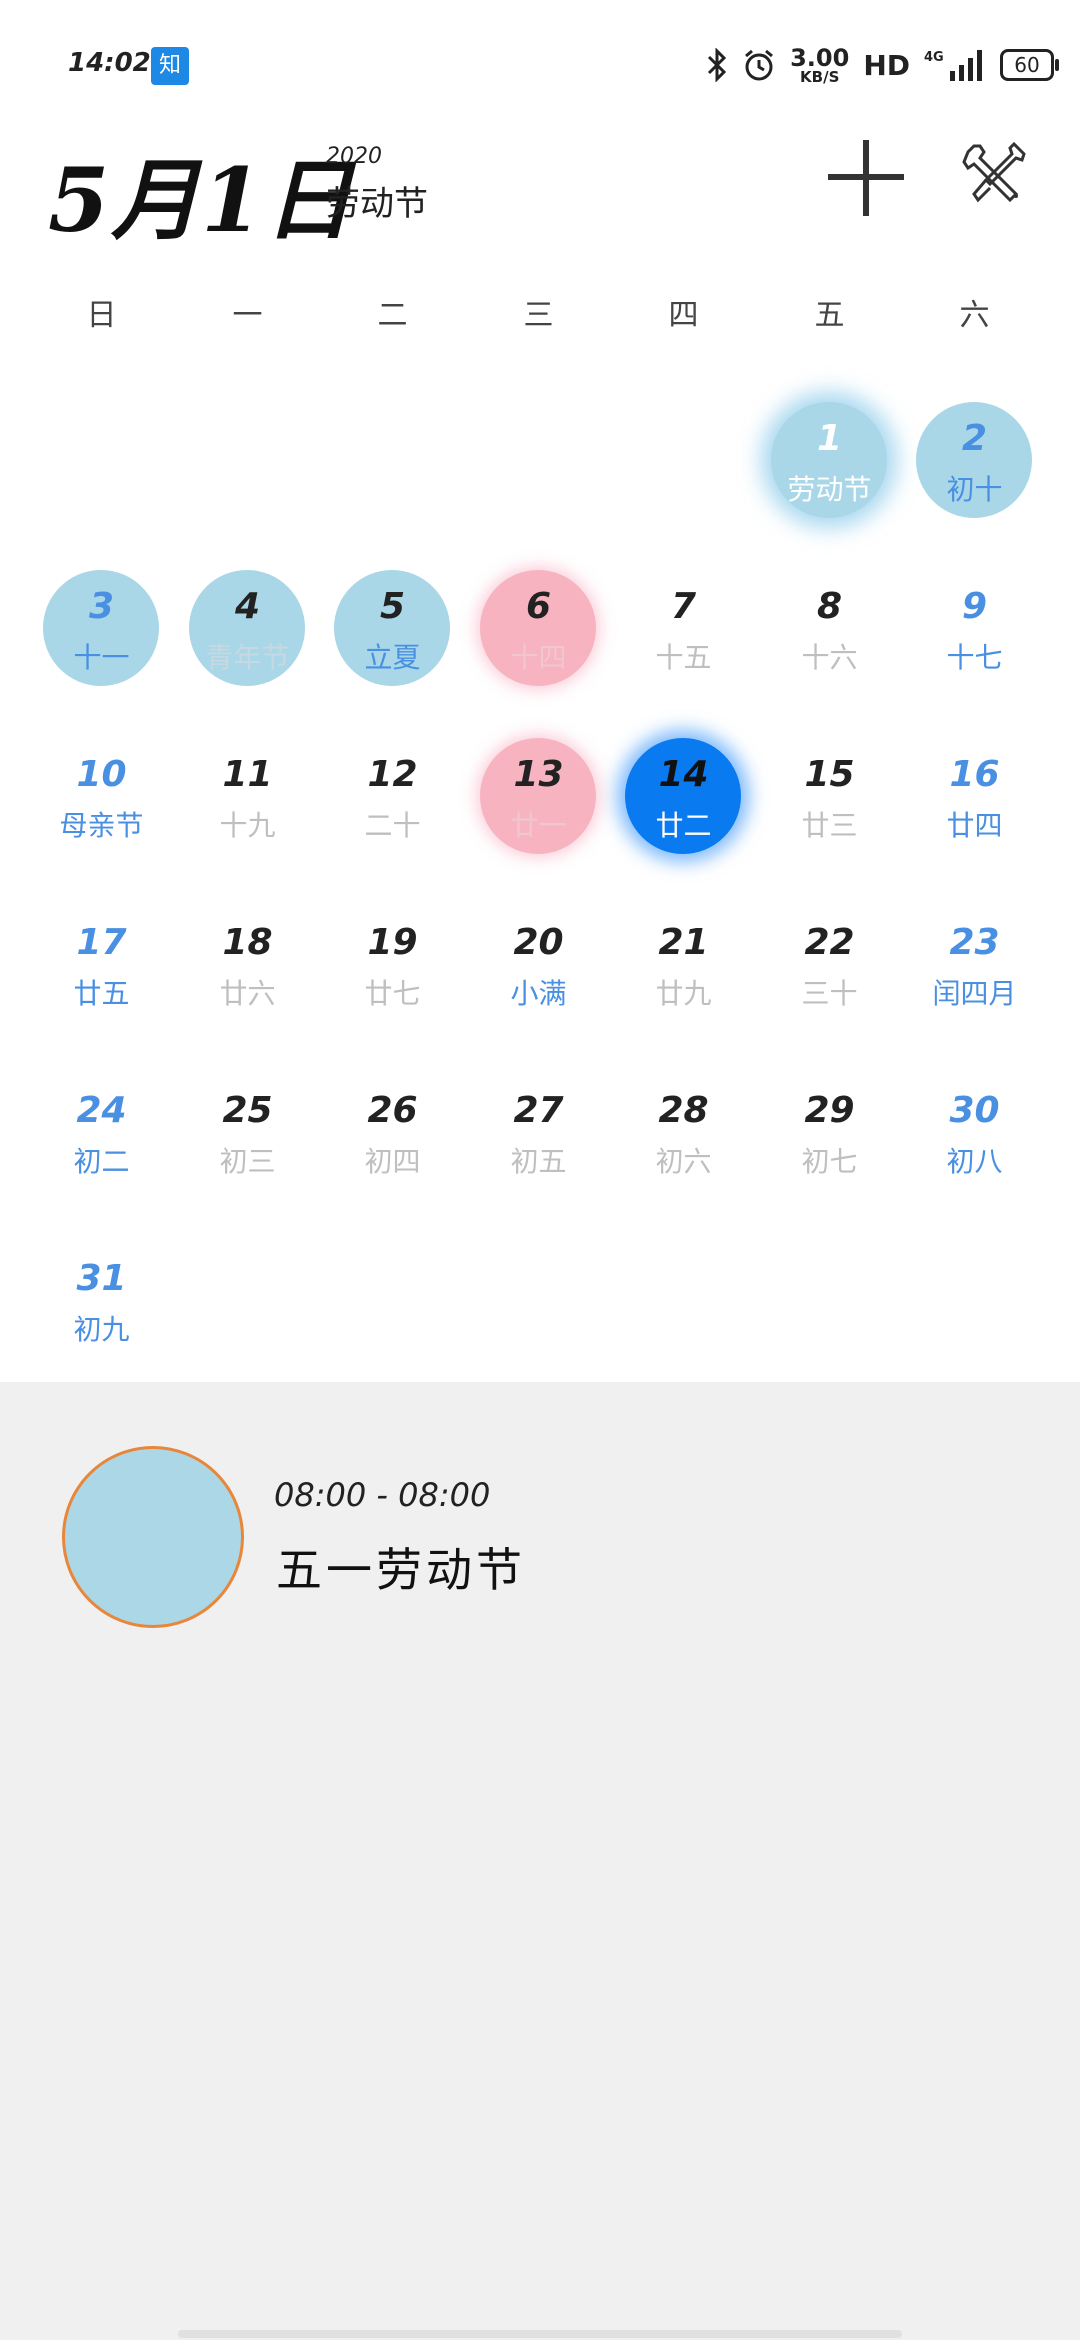 Image resolution: width=1080 pixels, height=2340 pixels. I want to click on day-cell-6: 6 十四, so click(538, 628).